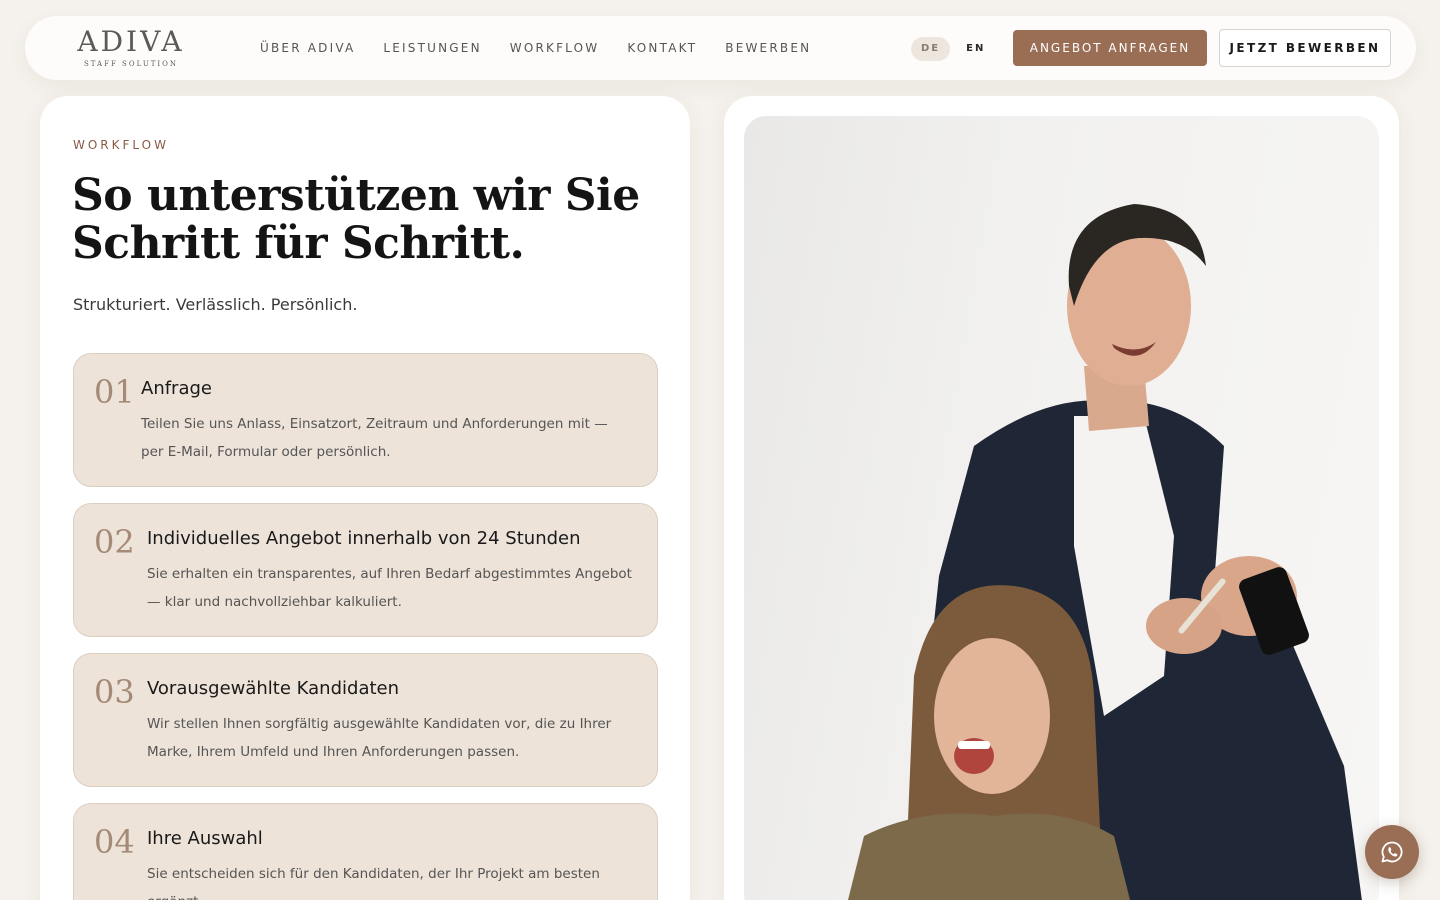 This screenshot has height=900, width=1440. Describe the element at coordinates (114, 392) in the screenshot. I see `step-number: 01` at that location.